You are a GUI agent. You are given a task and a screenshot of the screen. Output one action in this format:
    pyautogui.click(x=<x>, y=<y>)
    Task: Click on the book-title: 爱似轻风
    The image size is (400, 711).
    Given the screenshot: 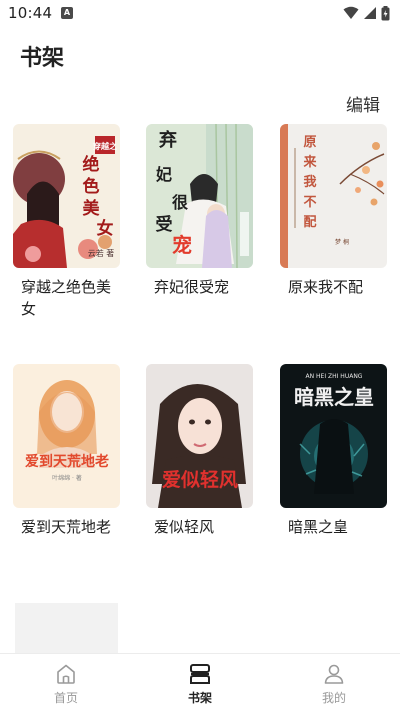 What is the action you would take?
    pyautogui.click(x=184, y=527)
    